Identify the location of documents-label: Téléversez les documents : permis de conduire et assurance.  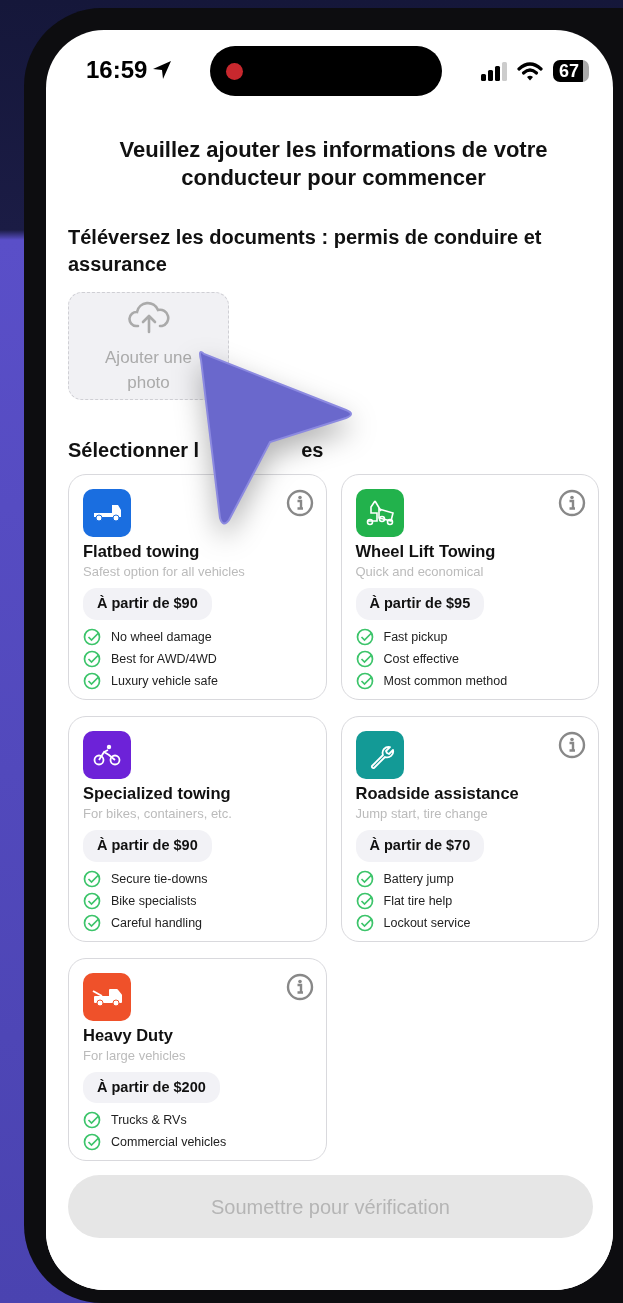
(305, 251).